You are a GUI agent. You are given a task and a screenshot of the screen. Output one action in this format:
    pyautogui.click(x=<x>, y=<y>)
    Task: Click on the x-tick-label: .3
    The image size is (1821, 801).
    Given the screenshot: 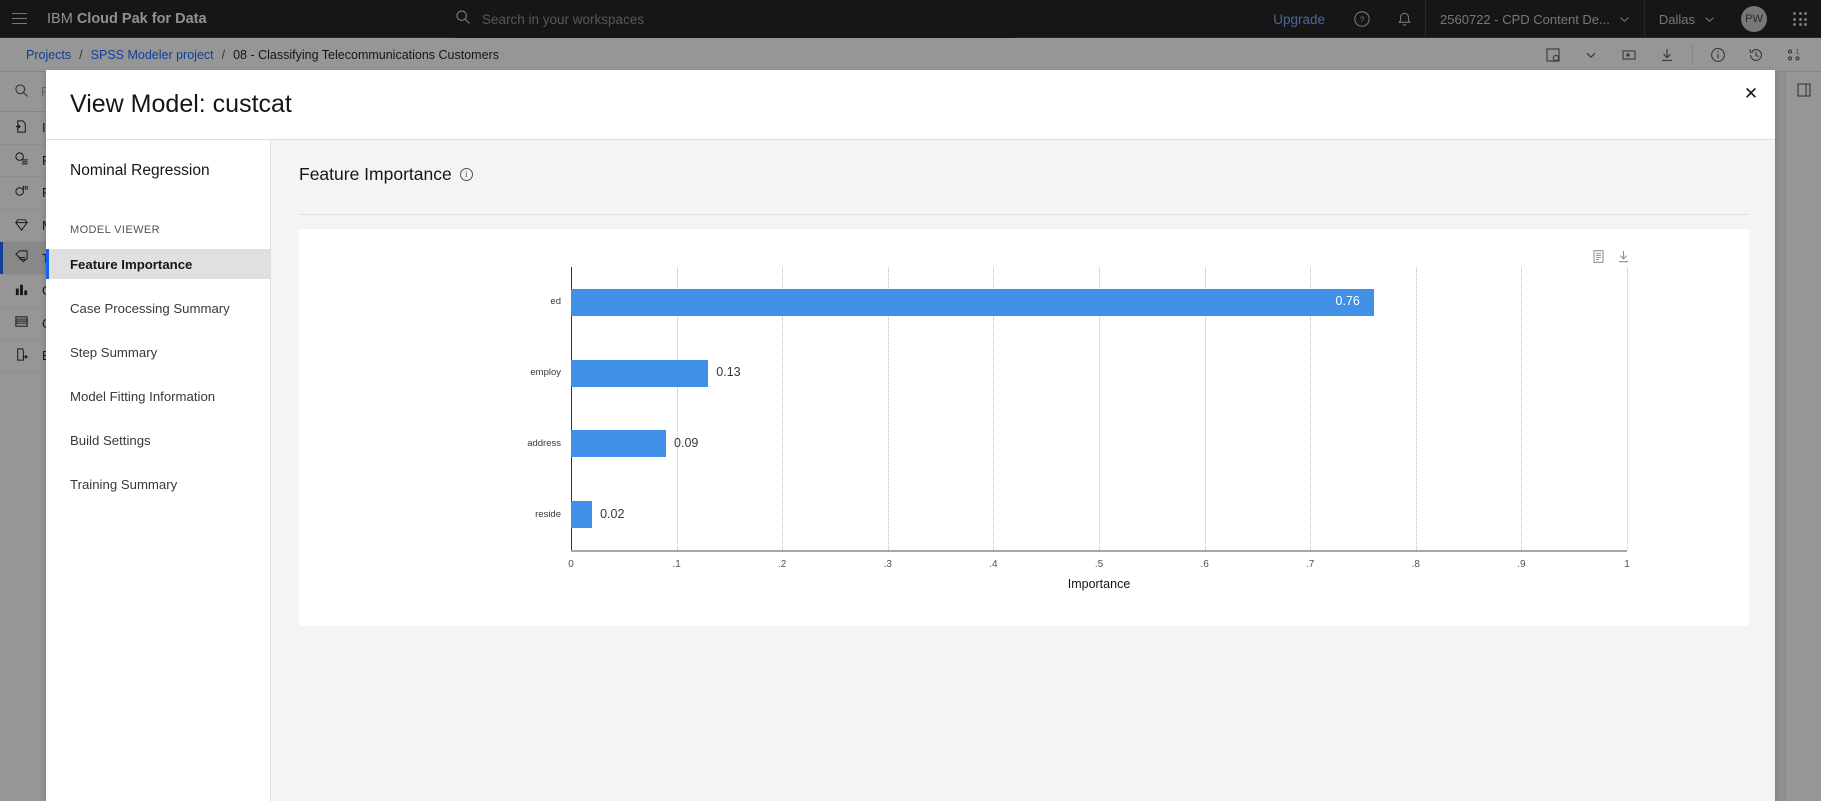 What is the action you would take?
    pyautogui.click(x=887, y=564)
    